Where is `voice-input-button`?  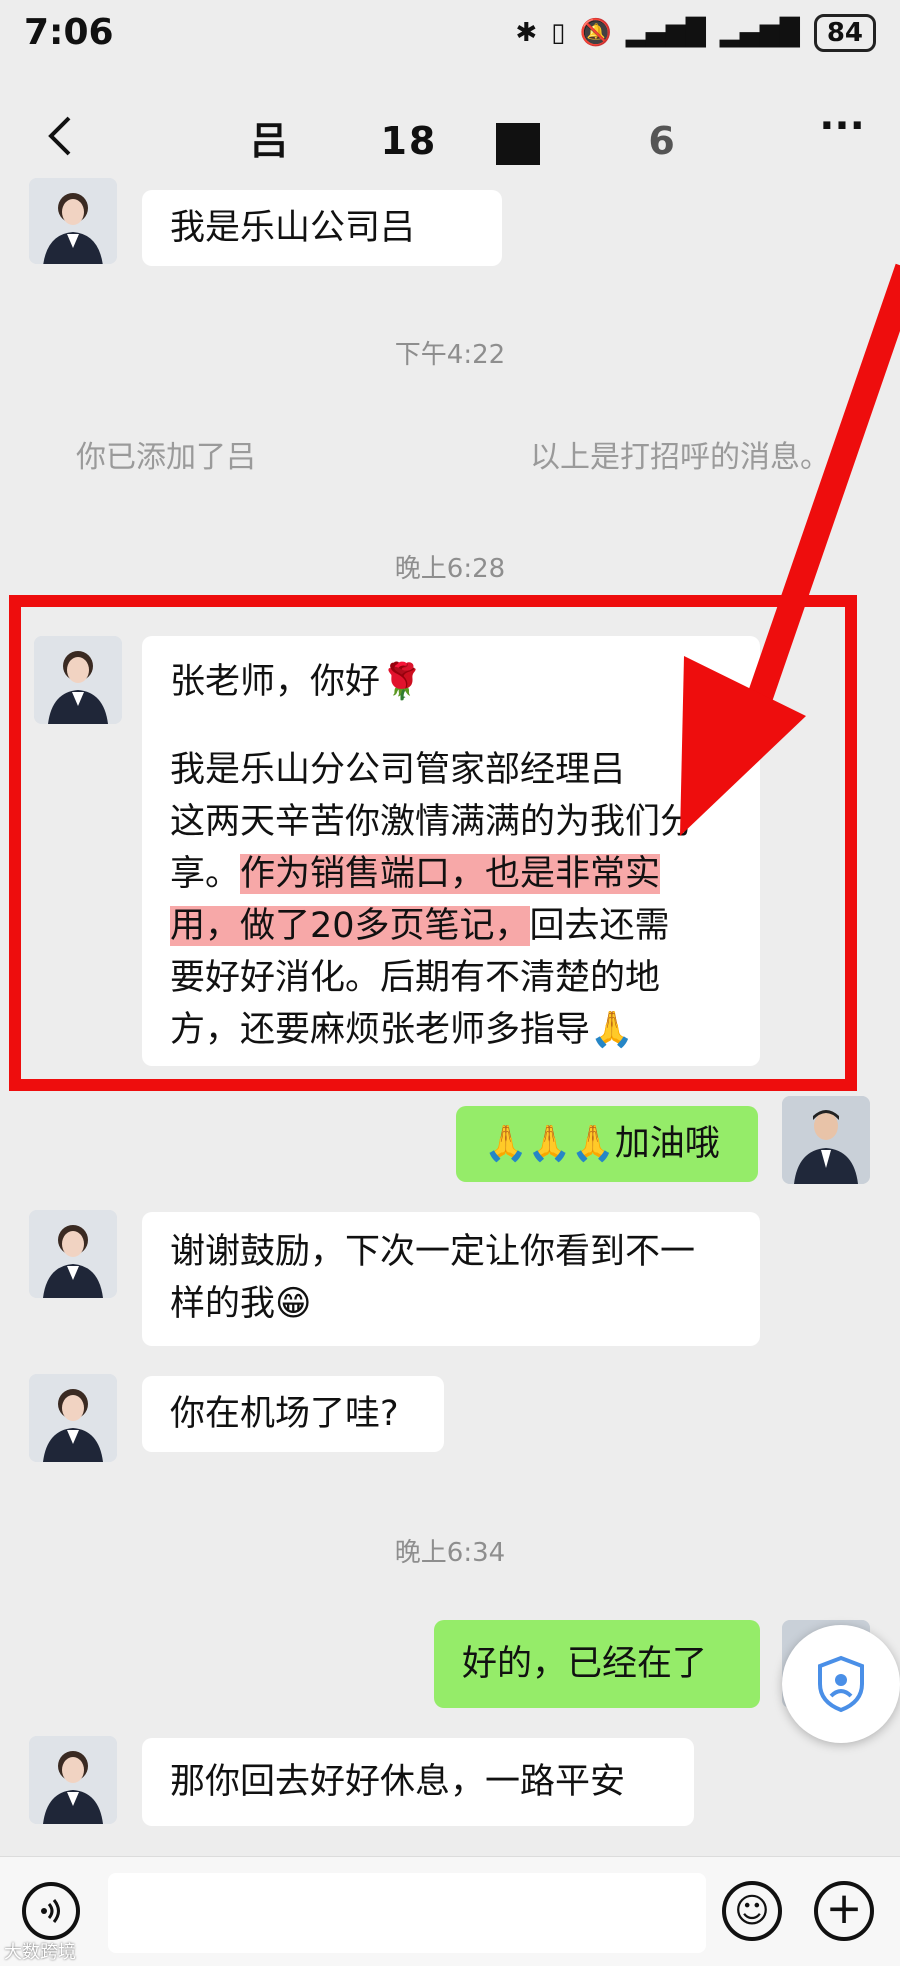
voice-input-button is located at coordinates (51, 1911).